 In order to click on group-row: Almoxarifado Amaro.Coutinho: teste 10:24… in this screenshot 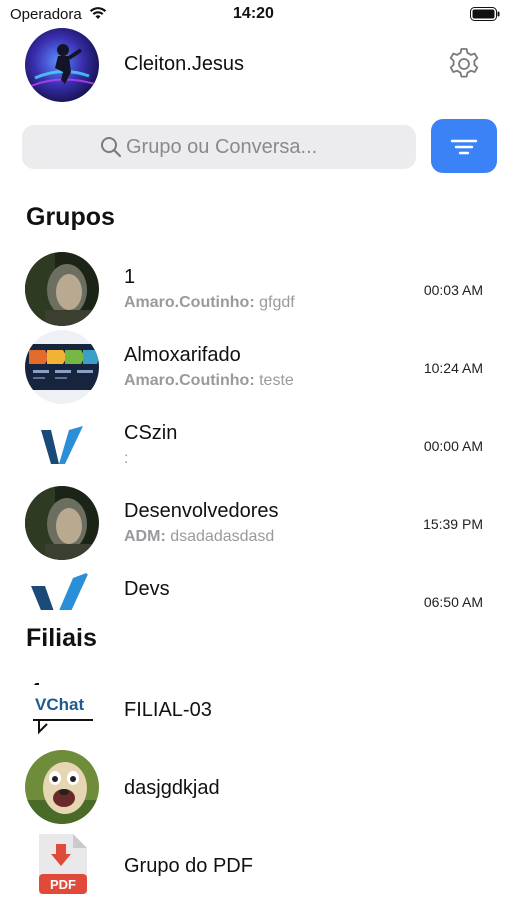, I will do `click(253, 369)`.